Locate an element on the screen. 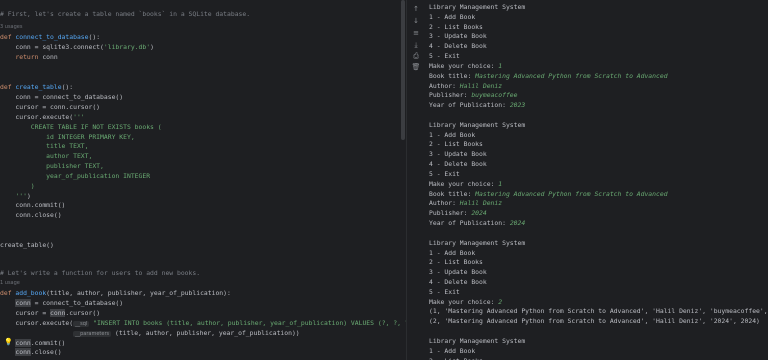  console-line: Publisher: 2024 is located at coordinates (458, 213).